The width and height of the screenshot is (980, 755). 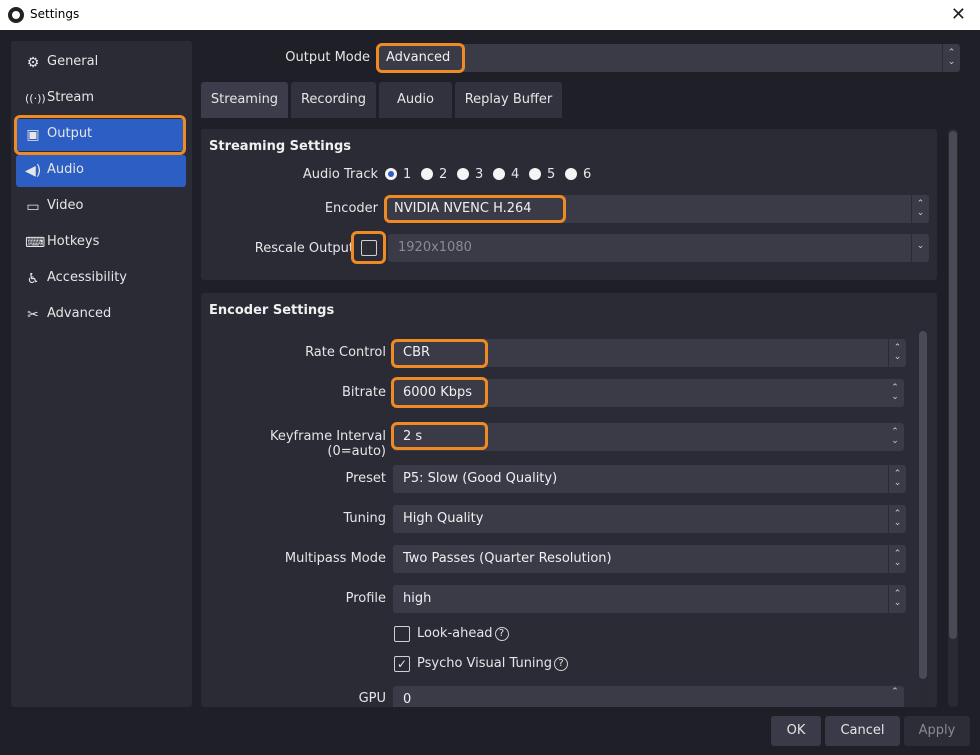 I want to click on outer-scrollbar, so click(x=953, y=418).